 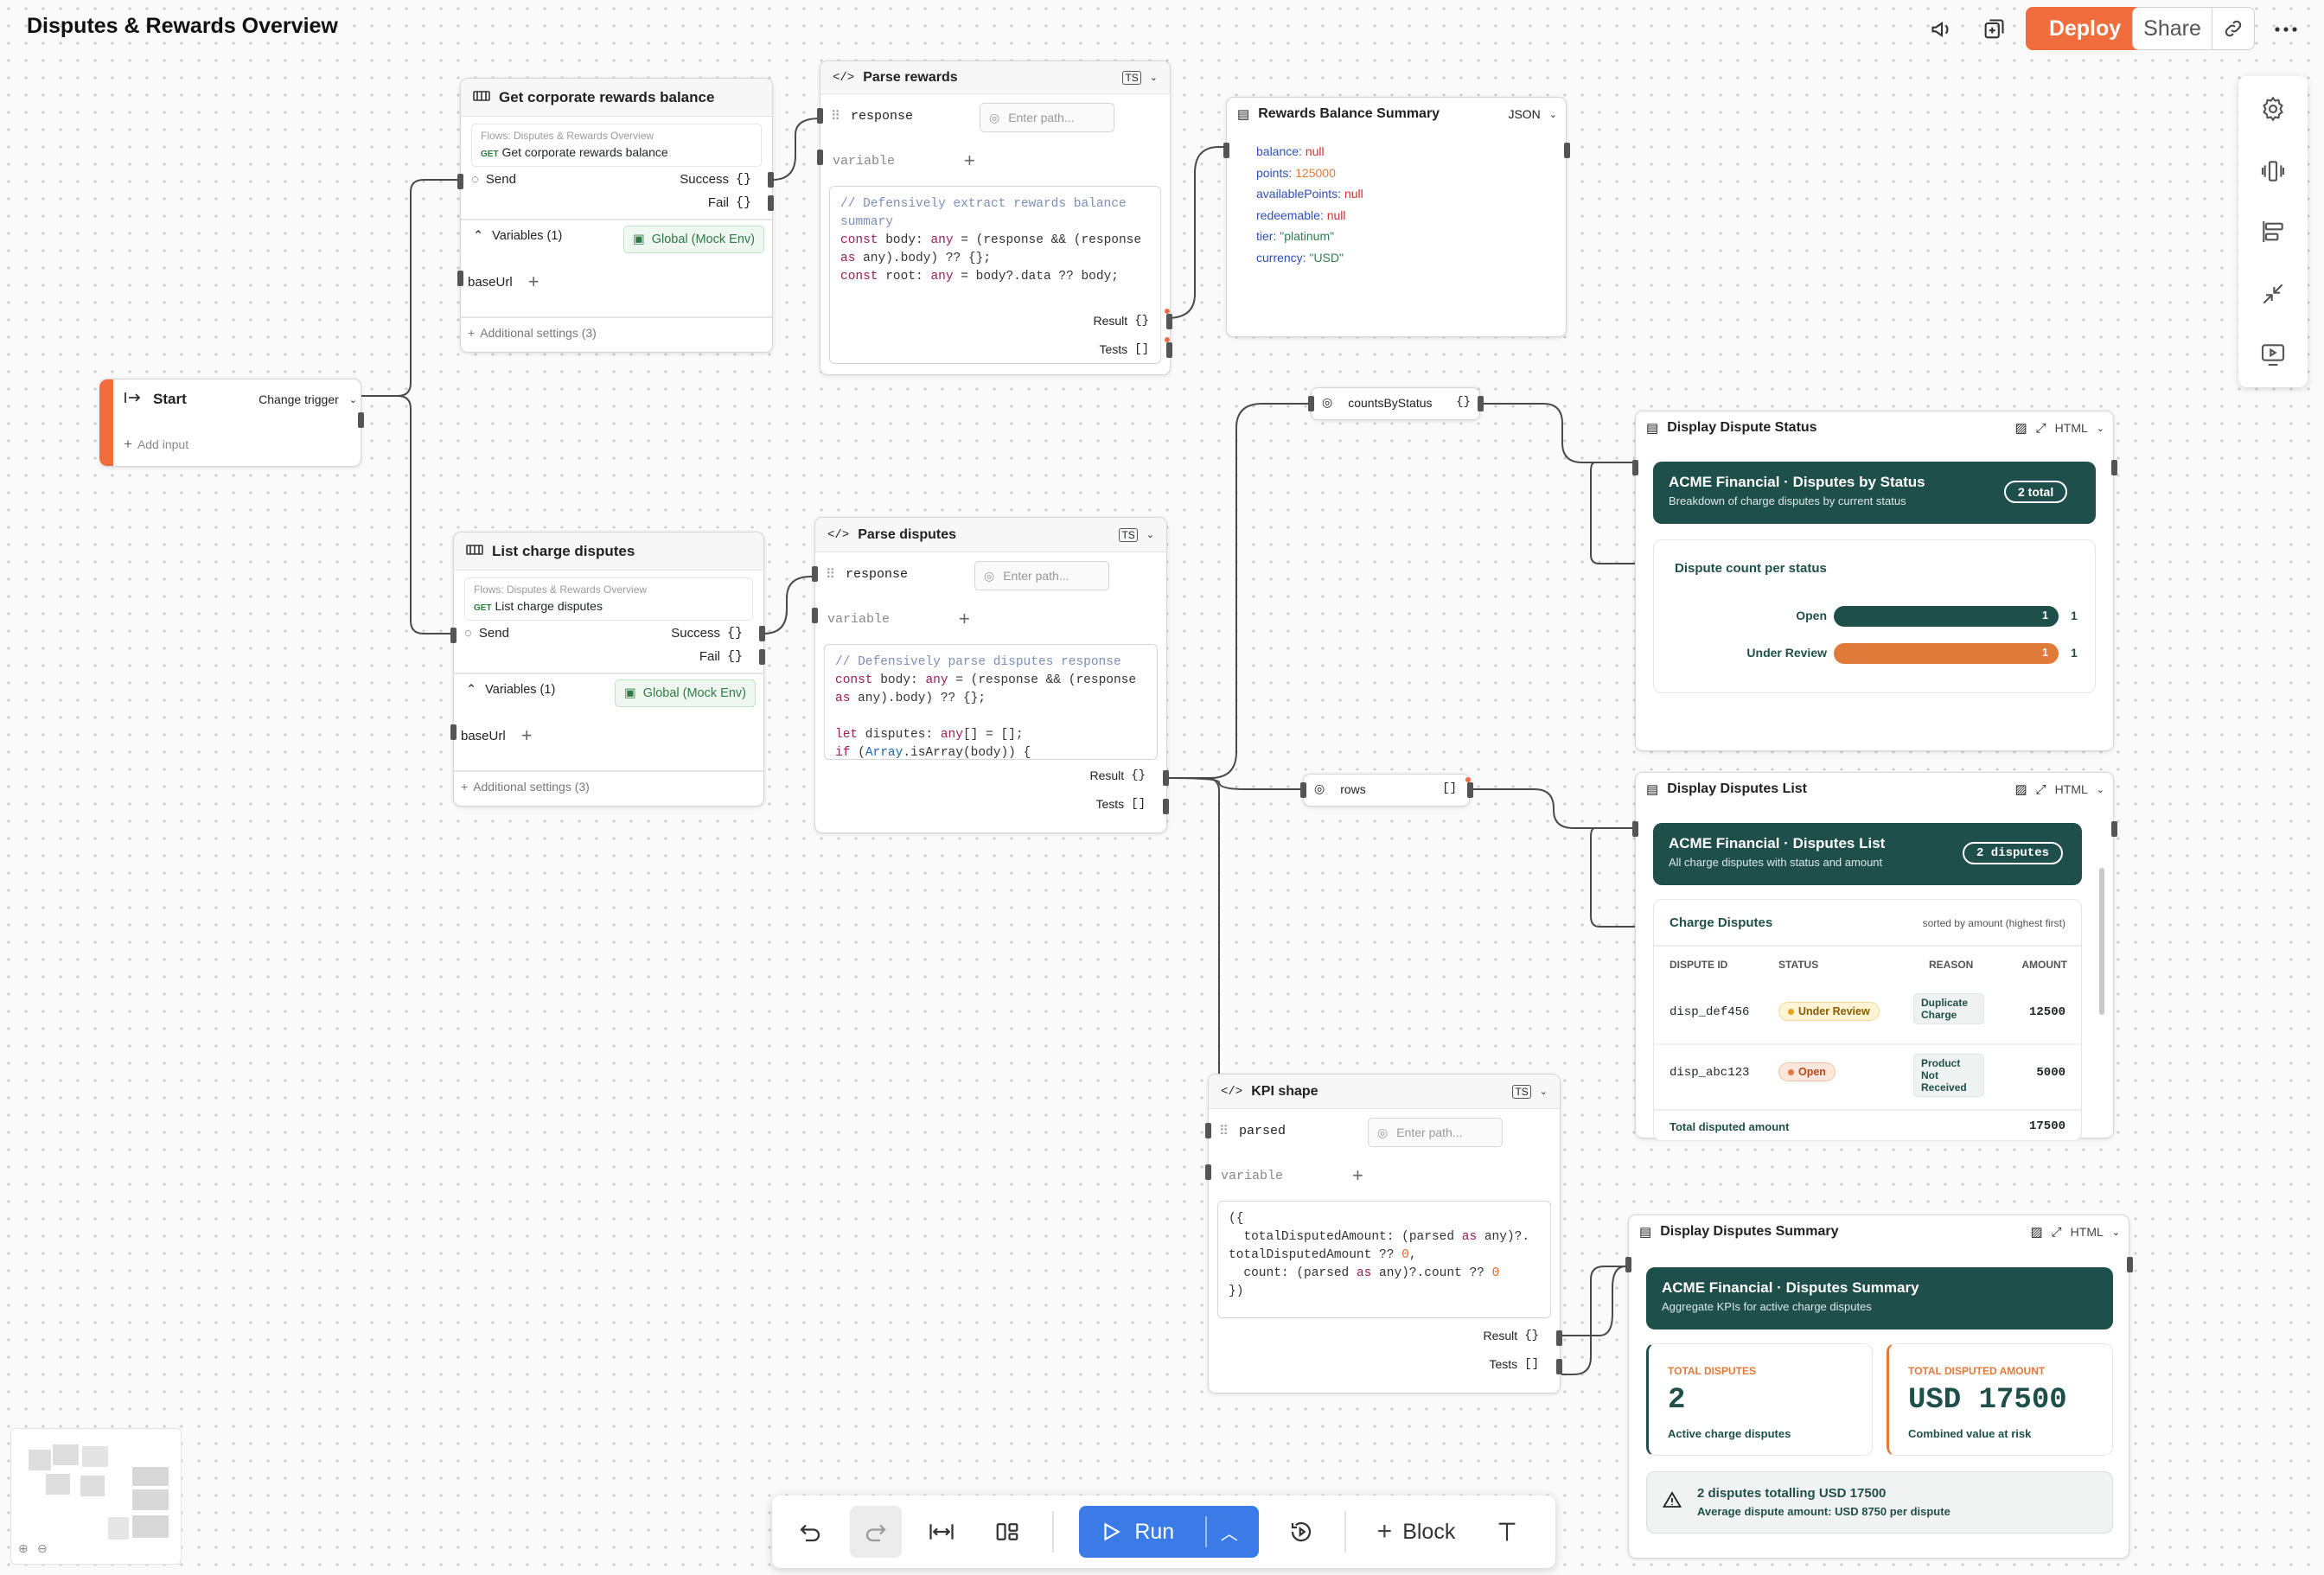 What do you see at coordinates (1416, 1532) in the screenshot?
I see `add-block-button: + Block` at bounding box center [1416, 1532].